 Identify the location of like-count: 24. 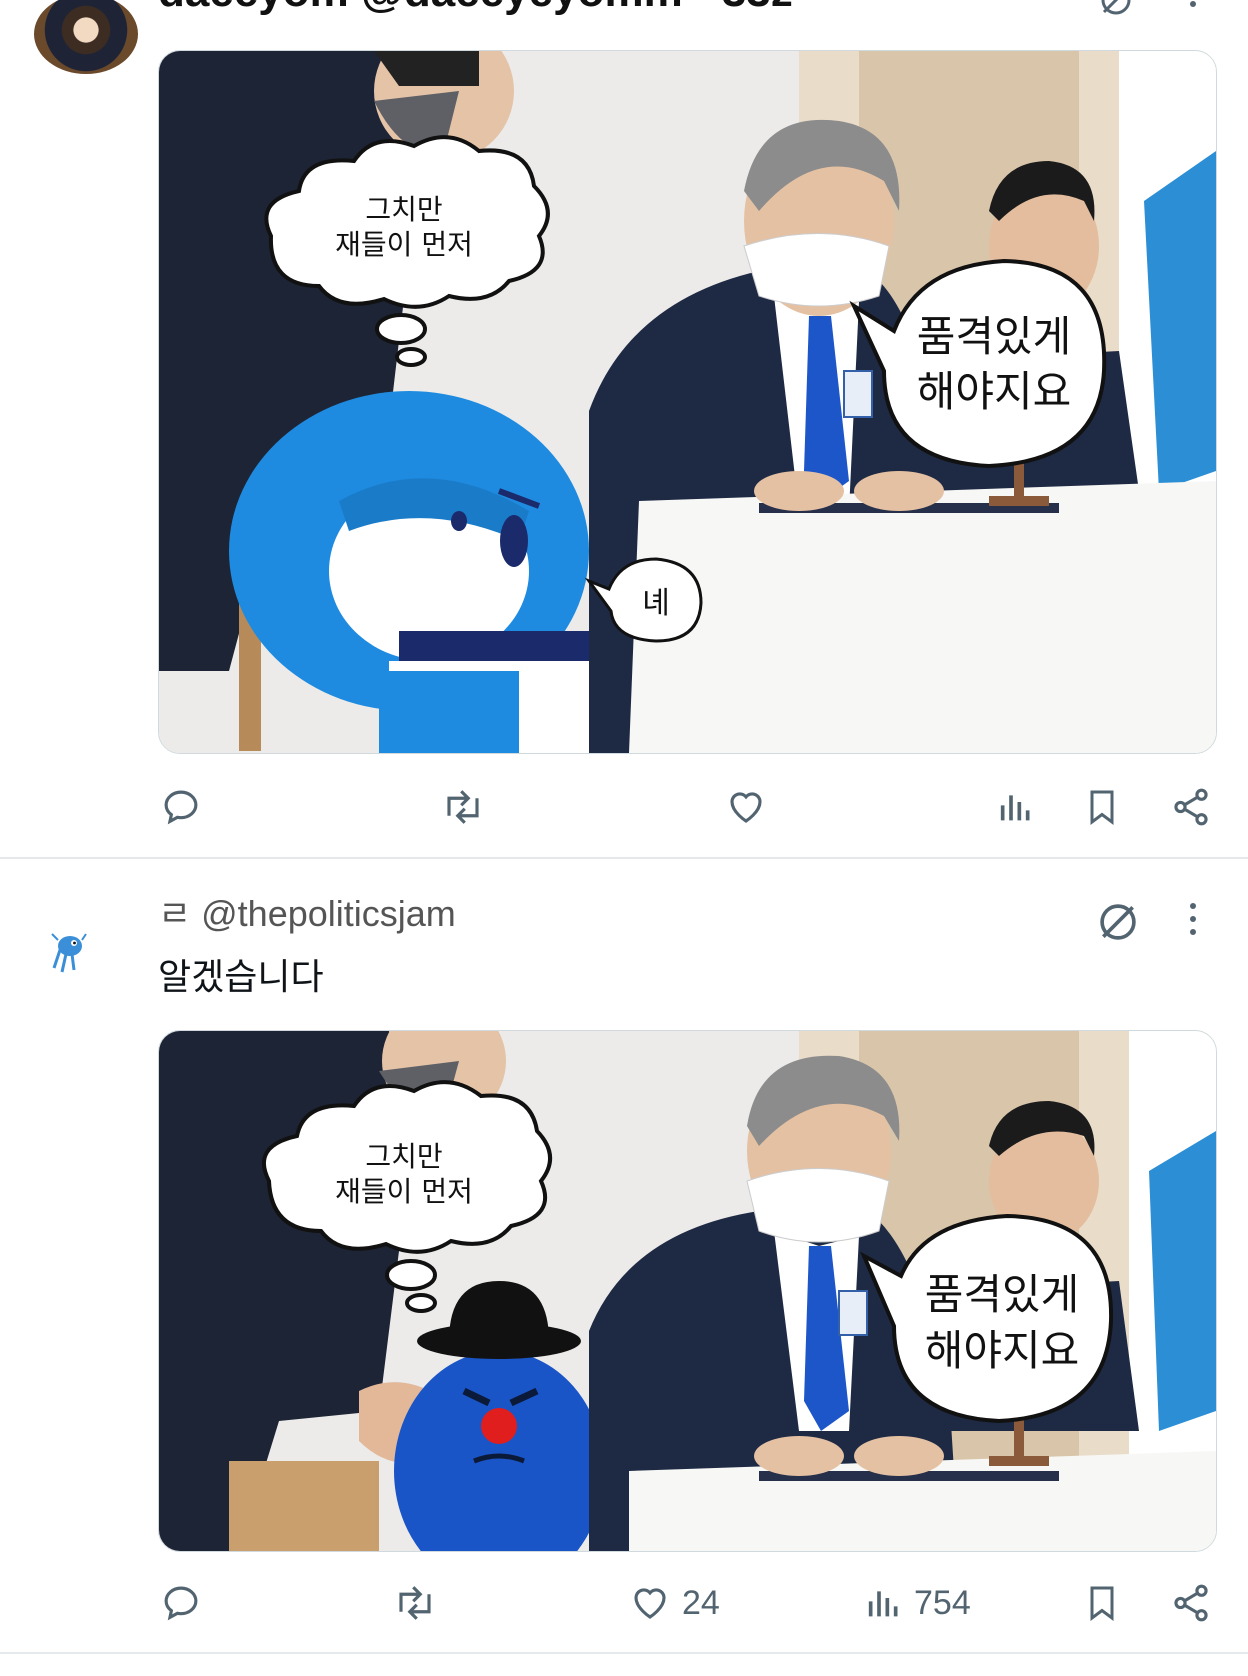
(701, 1602).